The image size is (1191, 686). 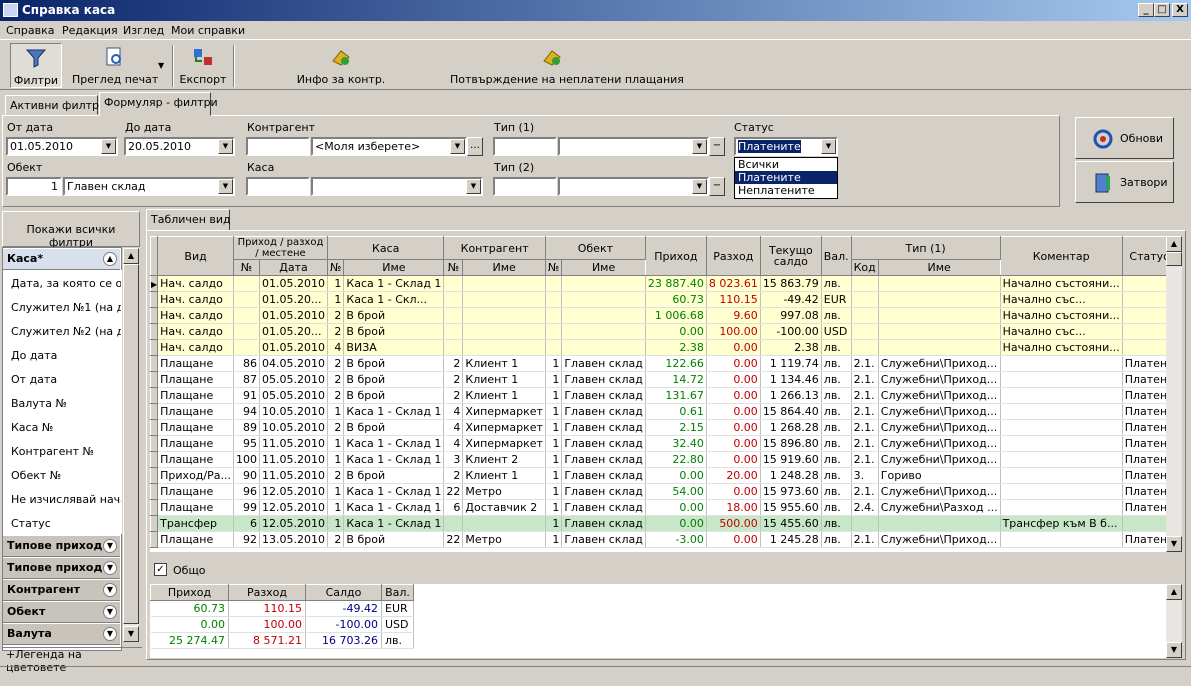 What do you see at coordinates (179, 146) in the screenshot?
I see `to-date-field: 20.05.2010 ▼` at bounding box center [179, 146].